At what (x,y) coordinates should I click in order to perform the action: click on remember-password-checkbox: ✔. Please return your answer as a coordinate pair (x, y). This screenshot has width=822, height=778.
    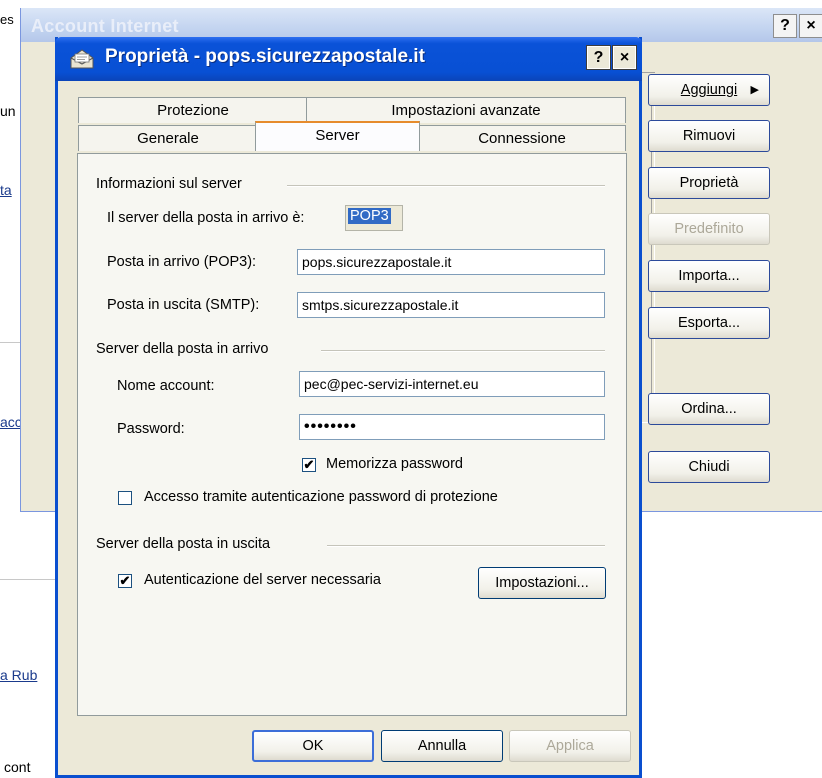
    Looking at the image, I should click on (309, 465).